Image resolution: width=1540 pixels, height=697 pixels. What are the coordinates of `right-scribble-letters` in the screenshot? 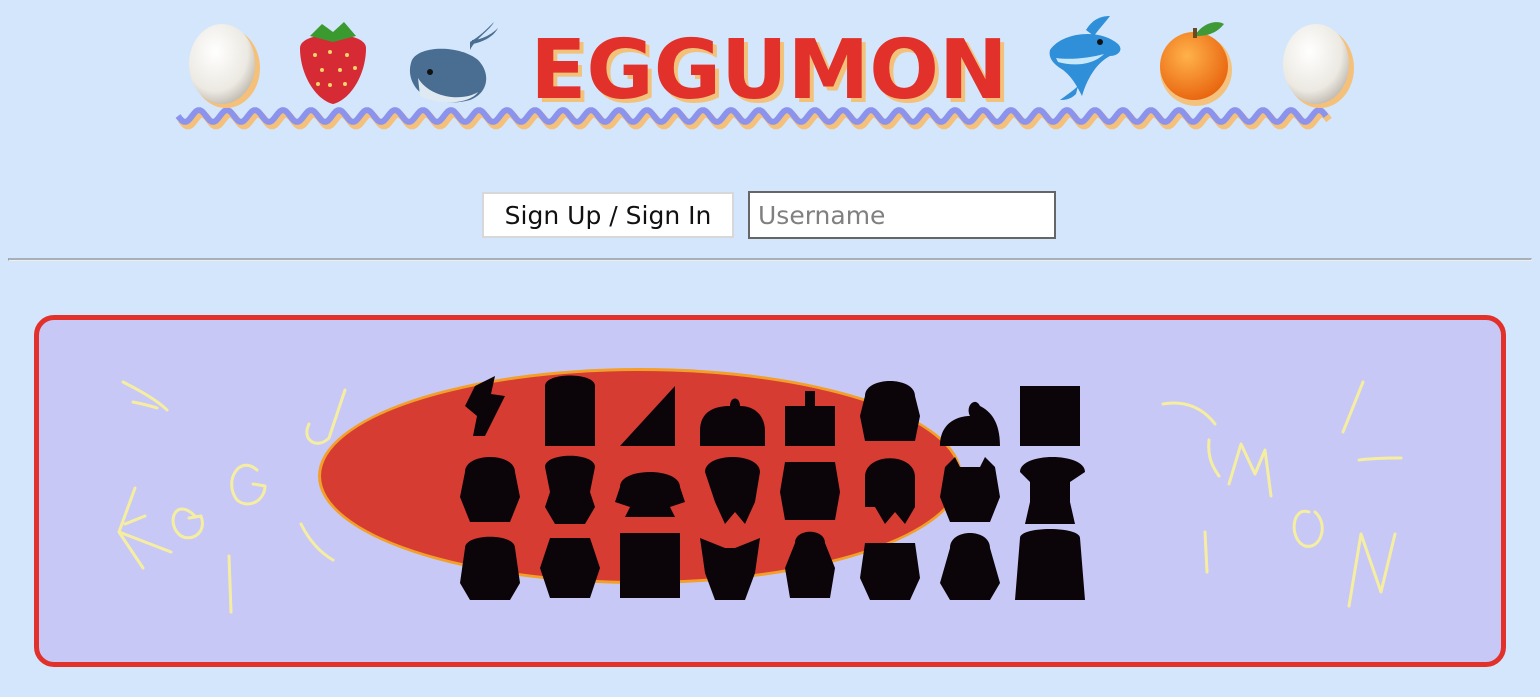 It's located at (1282, 494).